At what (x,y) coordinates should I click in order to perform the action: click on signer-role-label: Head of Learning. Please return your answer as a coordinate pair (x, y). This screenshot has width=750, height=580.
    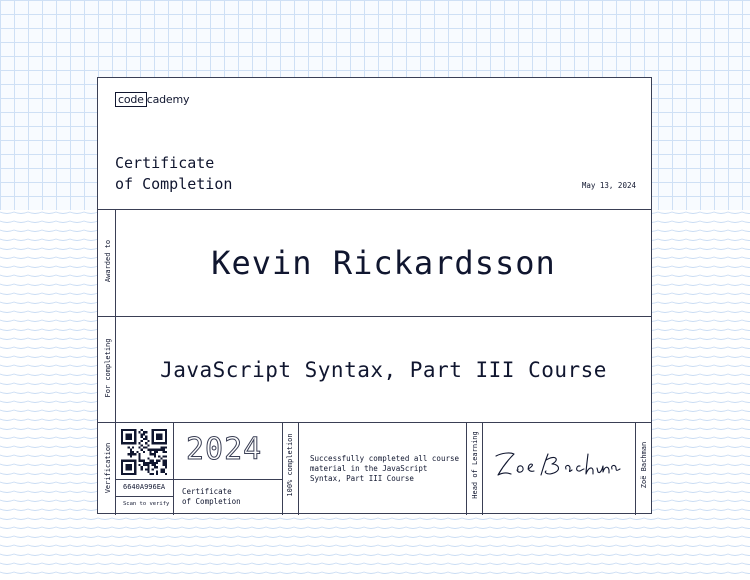
    Looking at the image, I should click on (475, 465).